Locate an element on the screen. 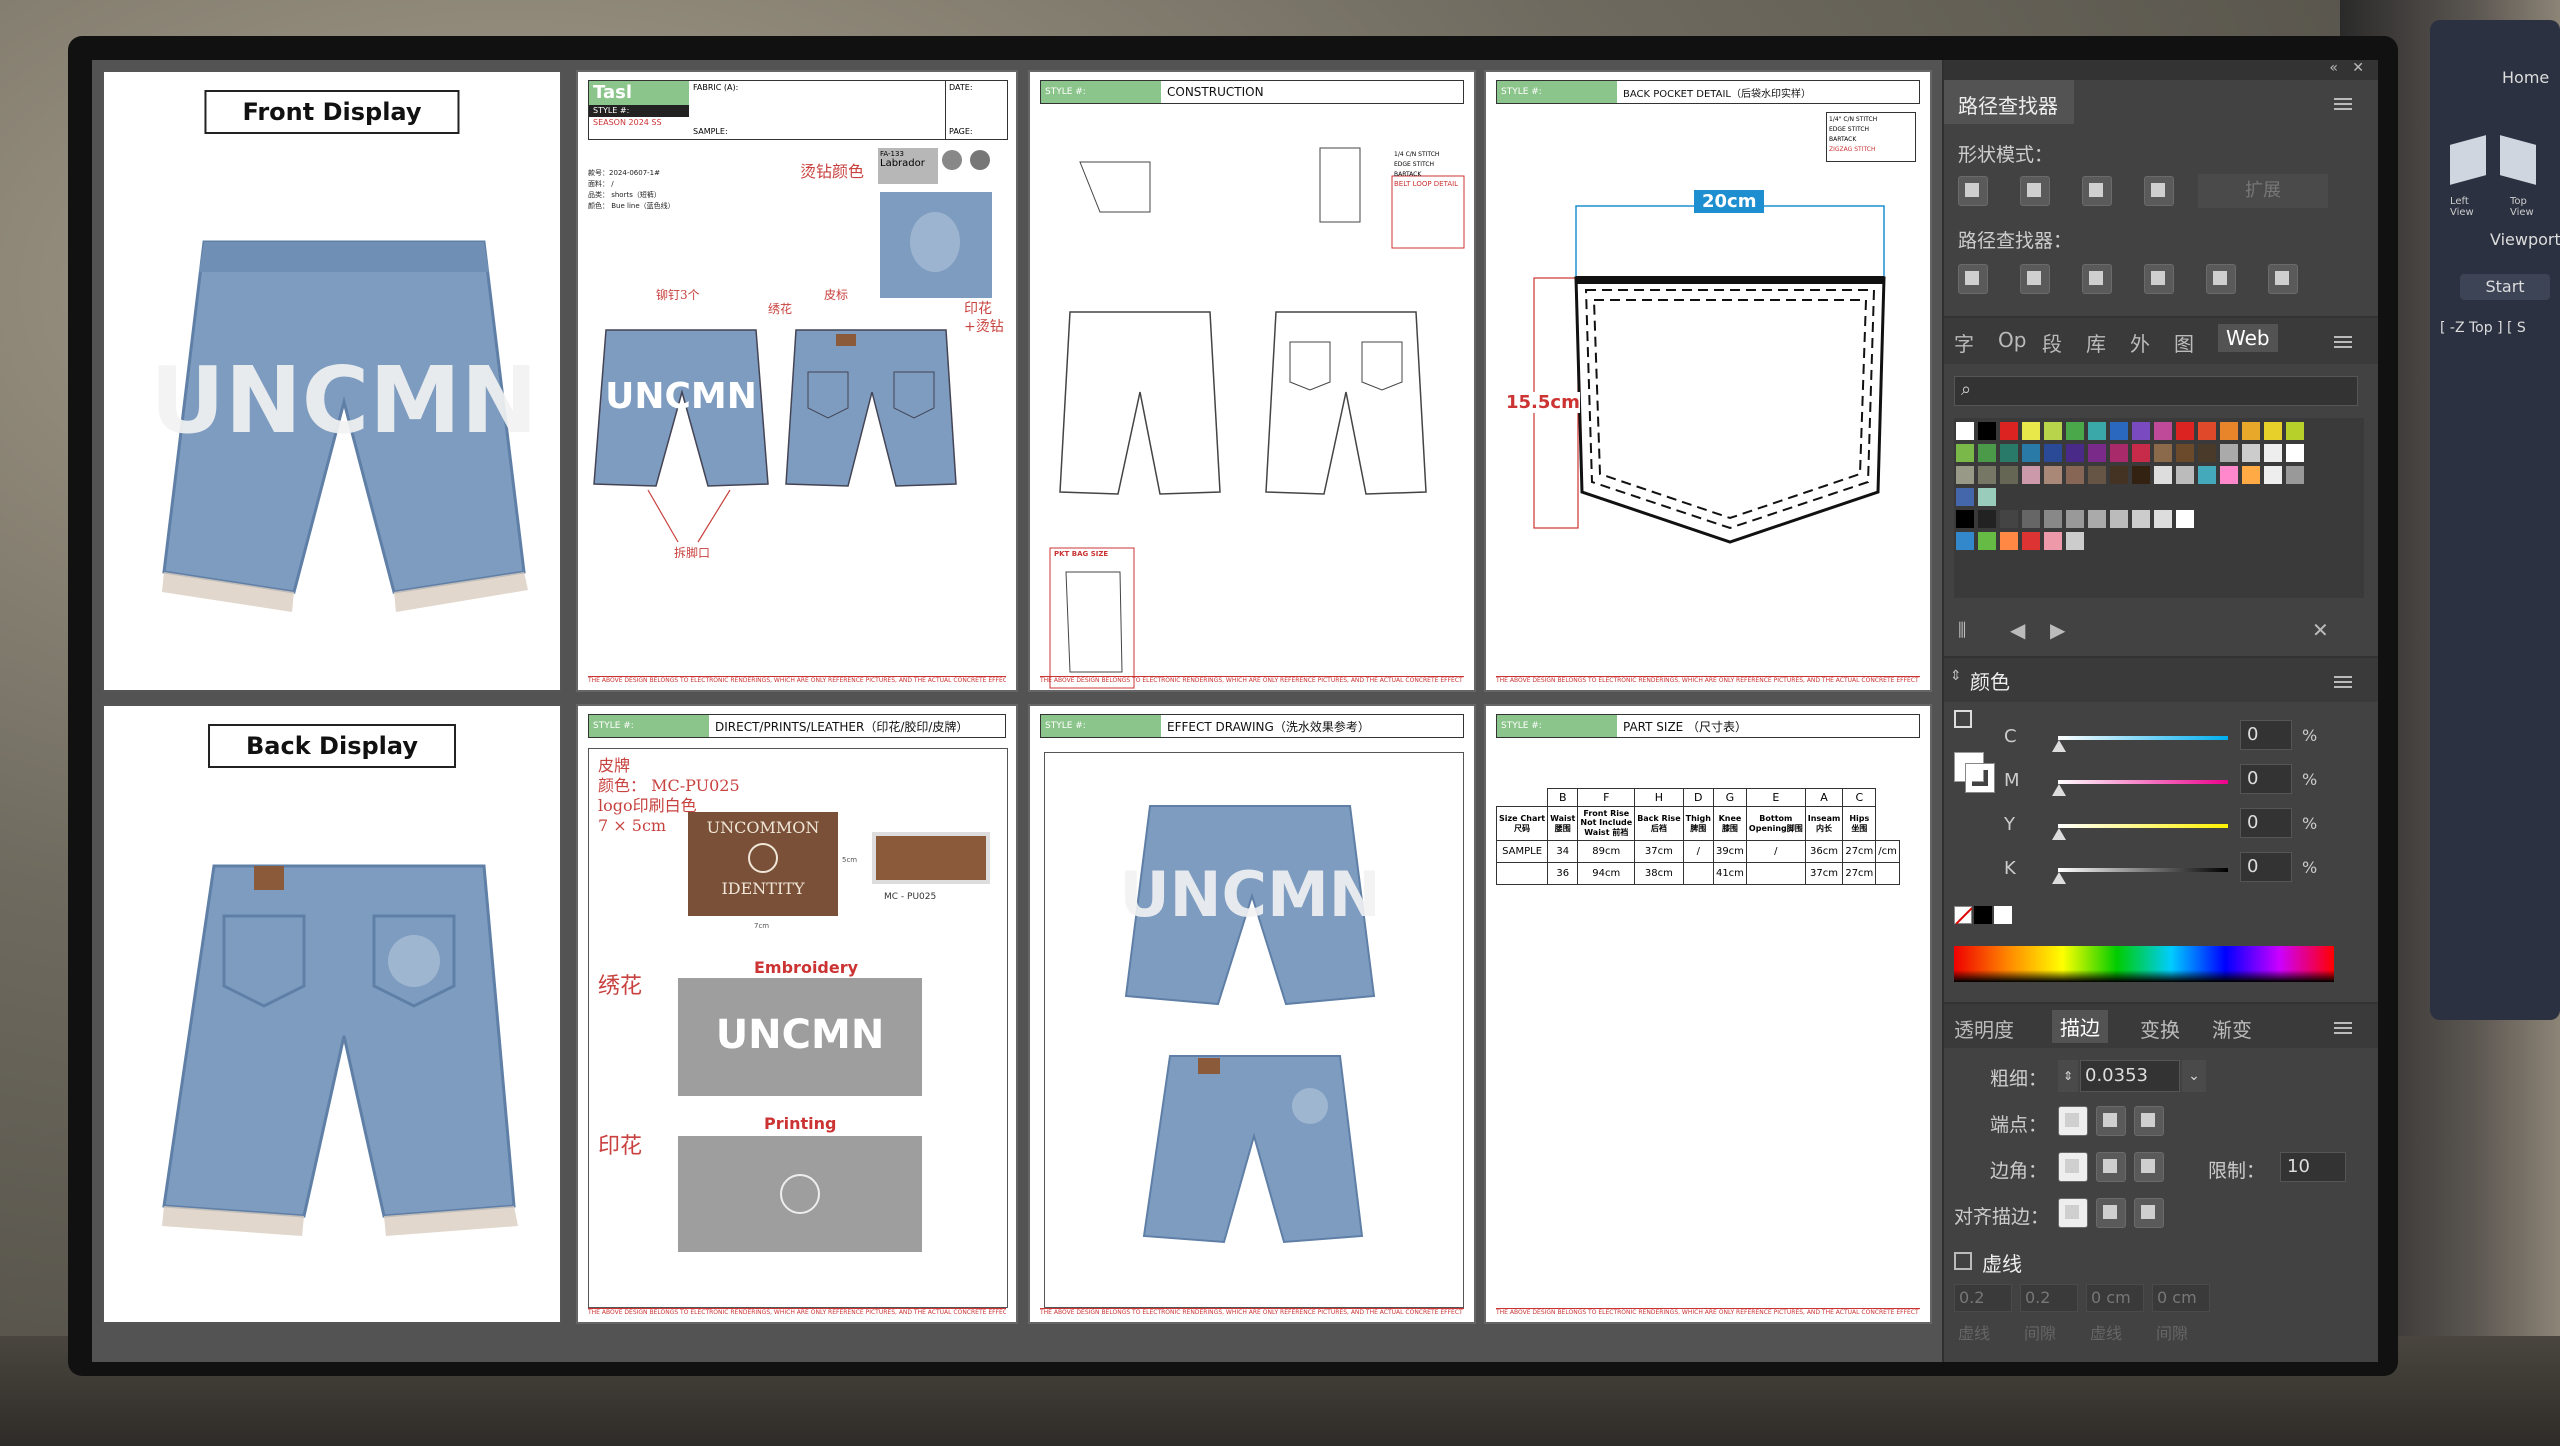  tab-0: 字 is located at coordinates (1964, 342).